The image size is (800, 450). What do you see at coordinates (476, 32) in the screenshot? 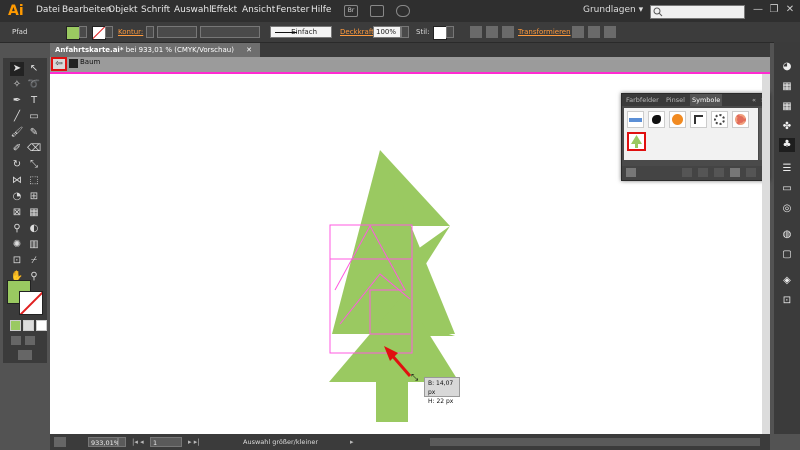
I see `recolor-artwork-icon` at bounding box center [476, 32].